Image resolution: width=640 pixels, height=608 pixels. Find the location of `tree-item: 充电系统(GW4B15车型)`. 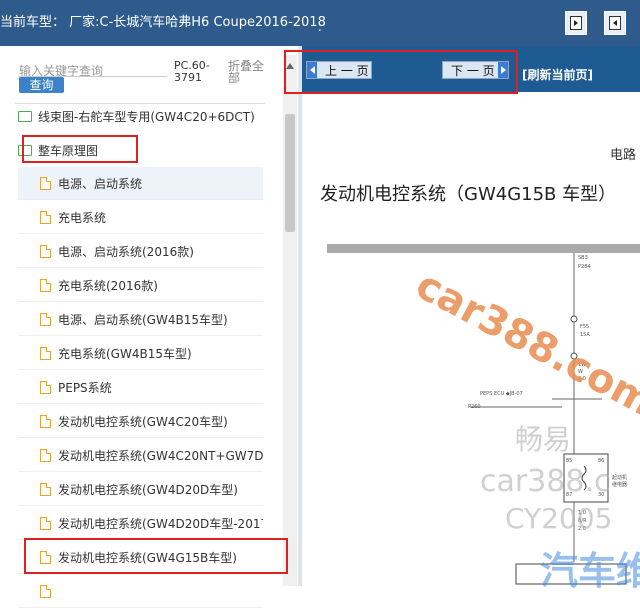

tree-item: 充电系统(GW4B15车型) is located at coordinates (140, 353).